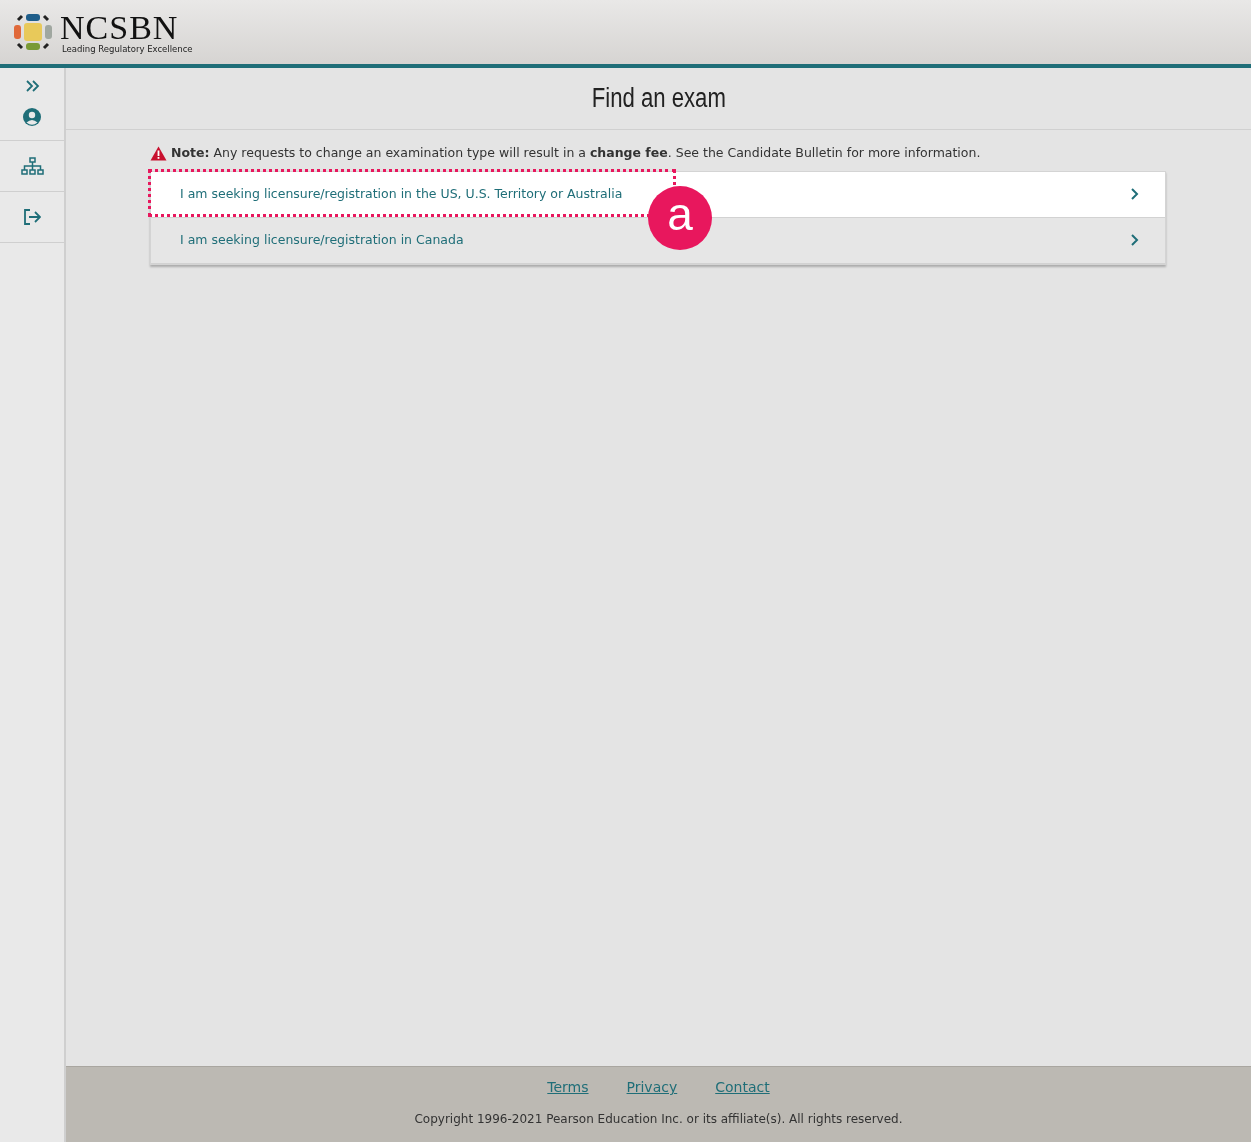  Describe the element at coordinates (568, 1087) in the screenshot. I see `footer-link: Terms` at that location.